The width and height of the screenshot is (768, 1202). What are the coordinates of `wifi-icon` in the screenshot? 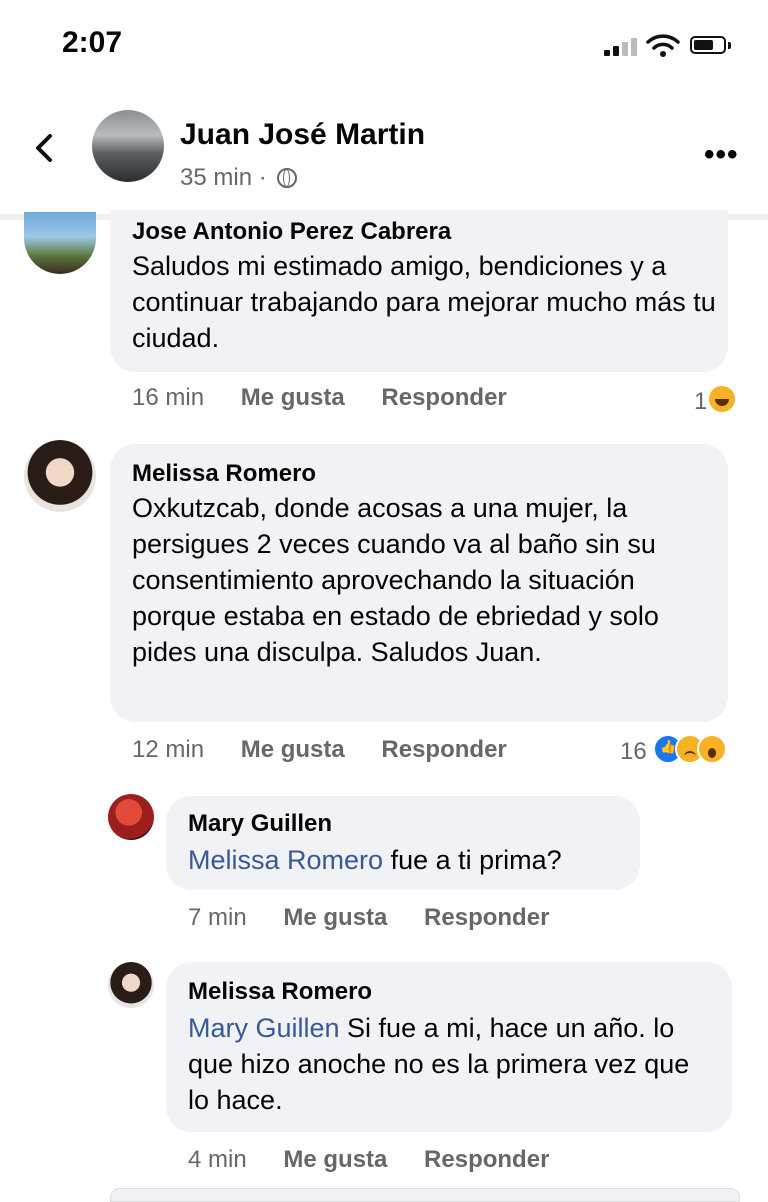 It's located at (663, 45).